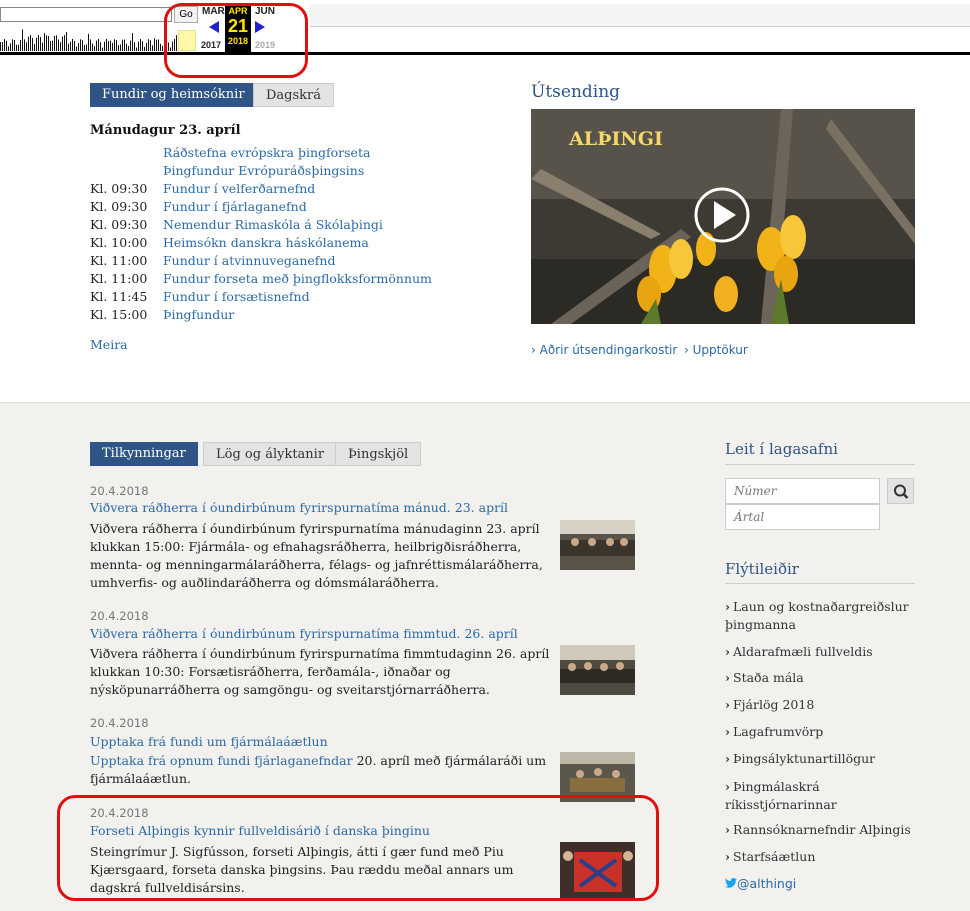  Describe the element at coordinates (119, 314) in the screenshot. I see `event-time: Kl. 15:00` at that location.